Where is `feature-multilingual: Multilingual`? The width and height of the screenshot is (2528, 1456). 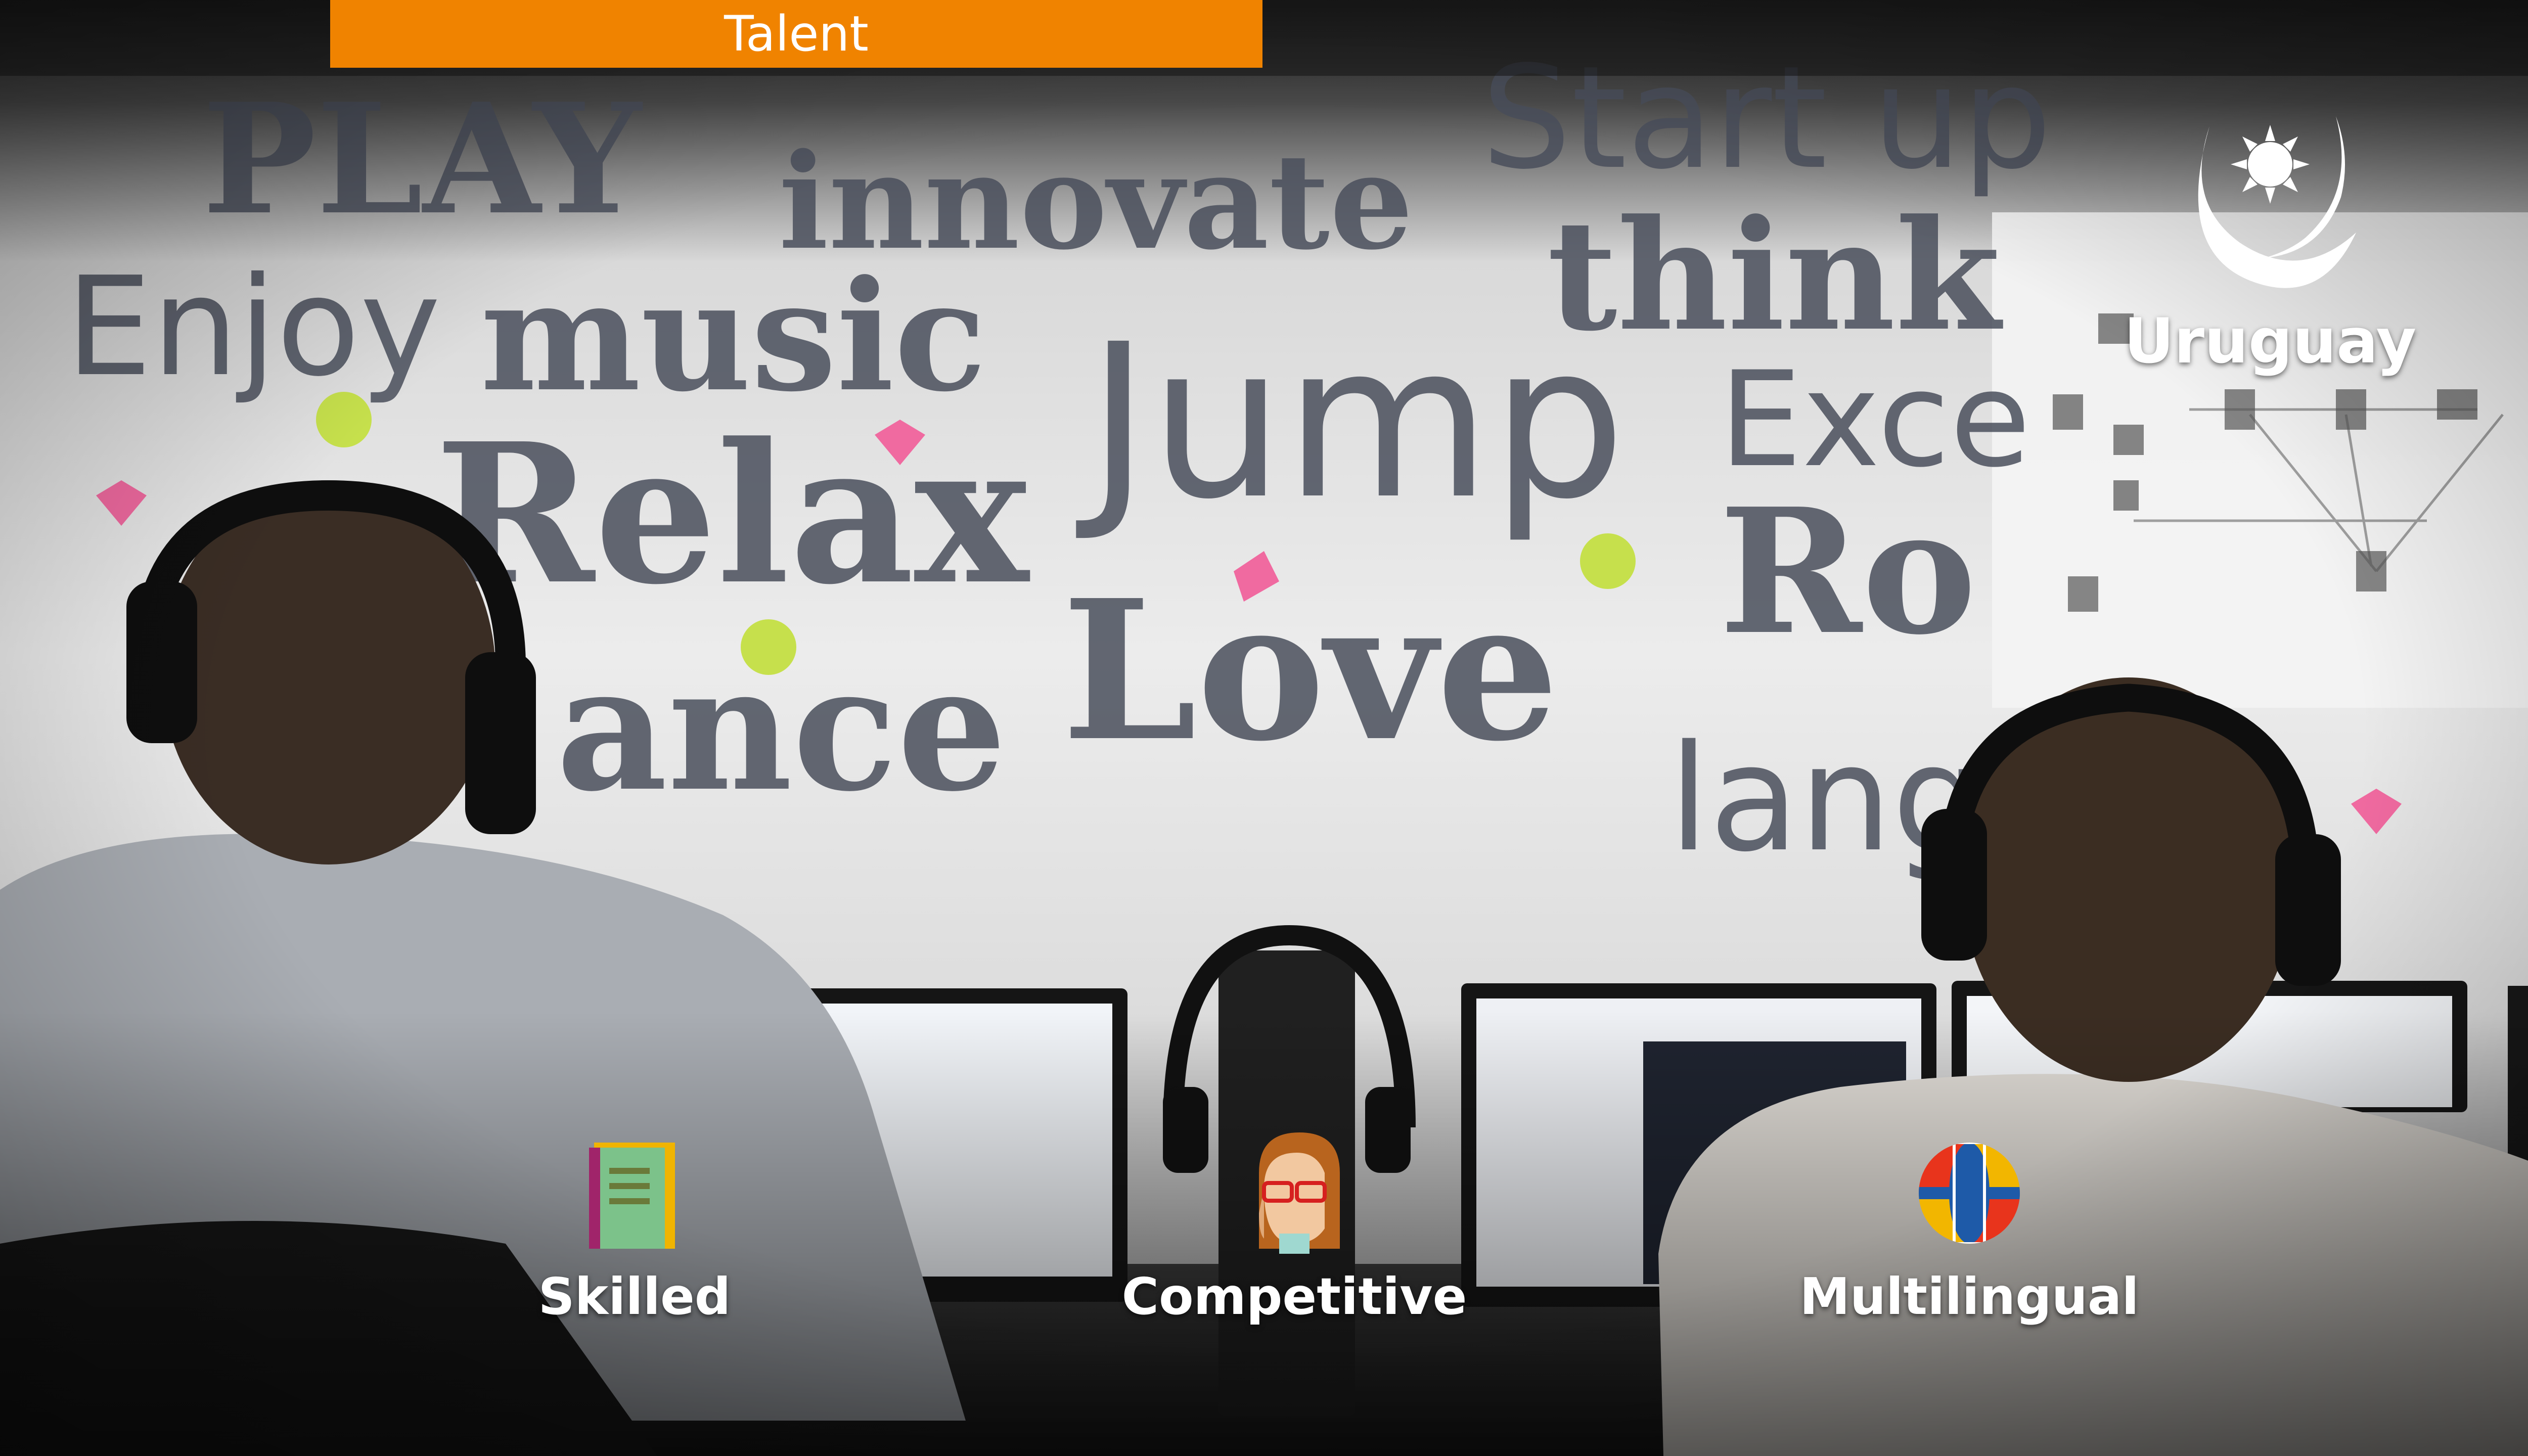 feature-multilingual: Multilingual is located at coordinates (1970, 1233).